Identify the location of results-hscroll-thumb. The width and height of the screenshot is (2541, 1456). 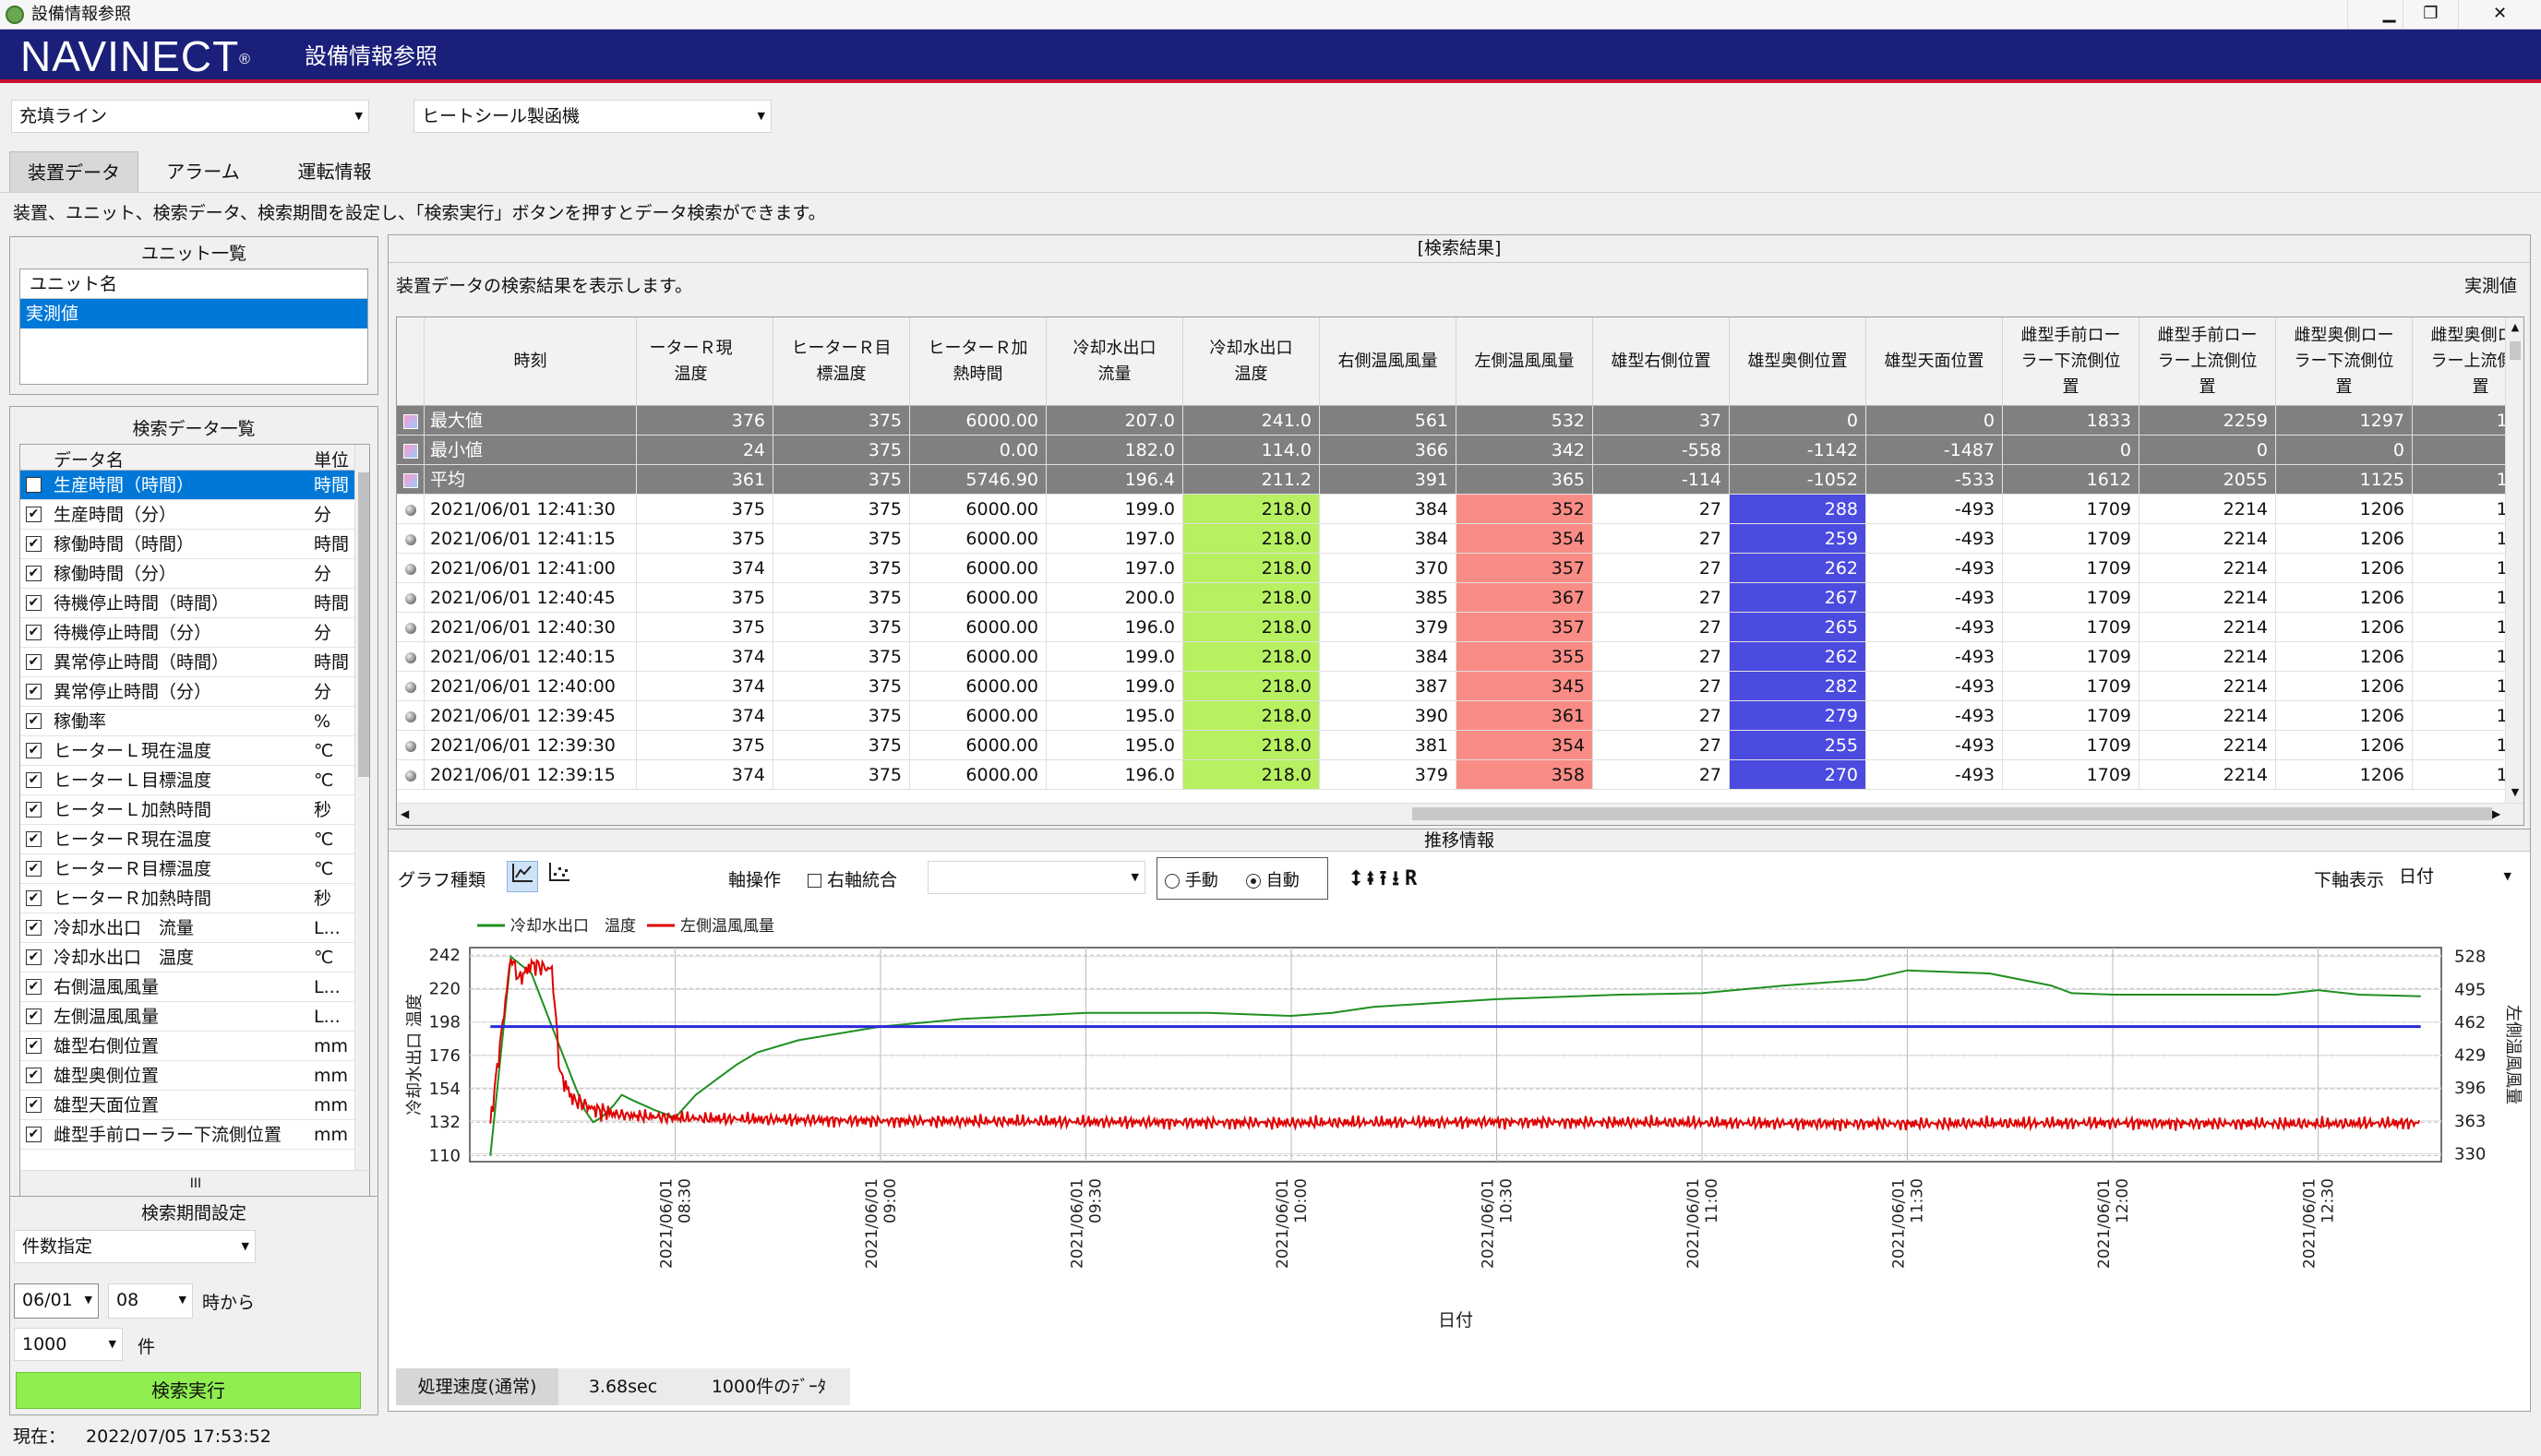
(1952, 813).